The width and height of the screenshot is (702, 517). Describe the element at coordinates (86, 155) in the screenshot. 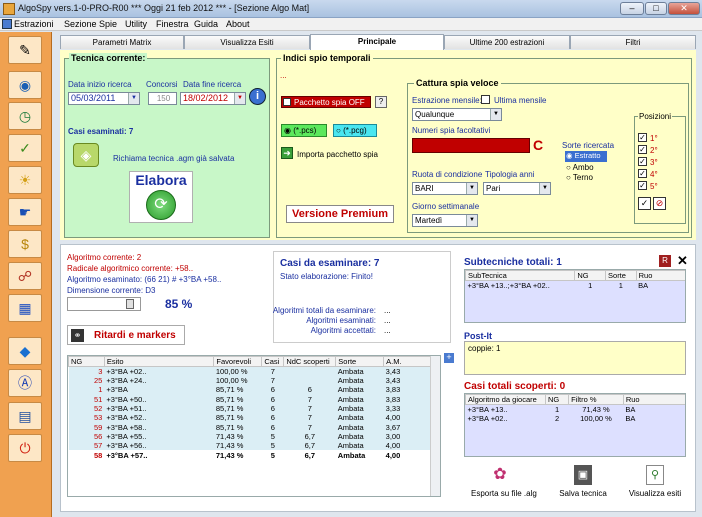

I see `flashlight-icon: ◈` at that location.